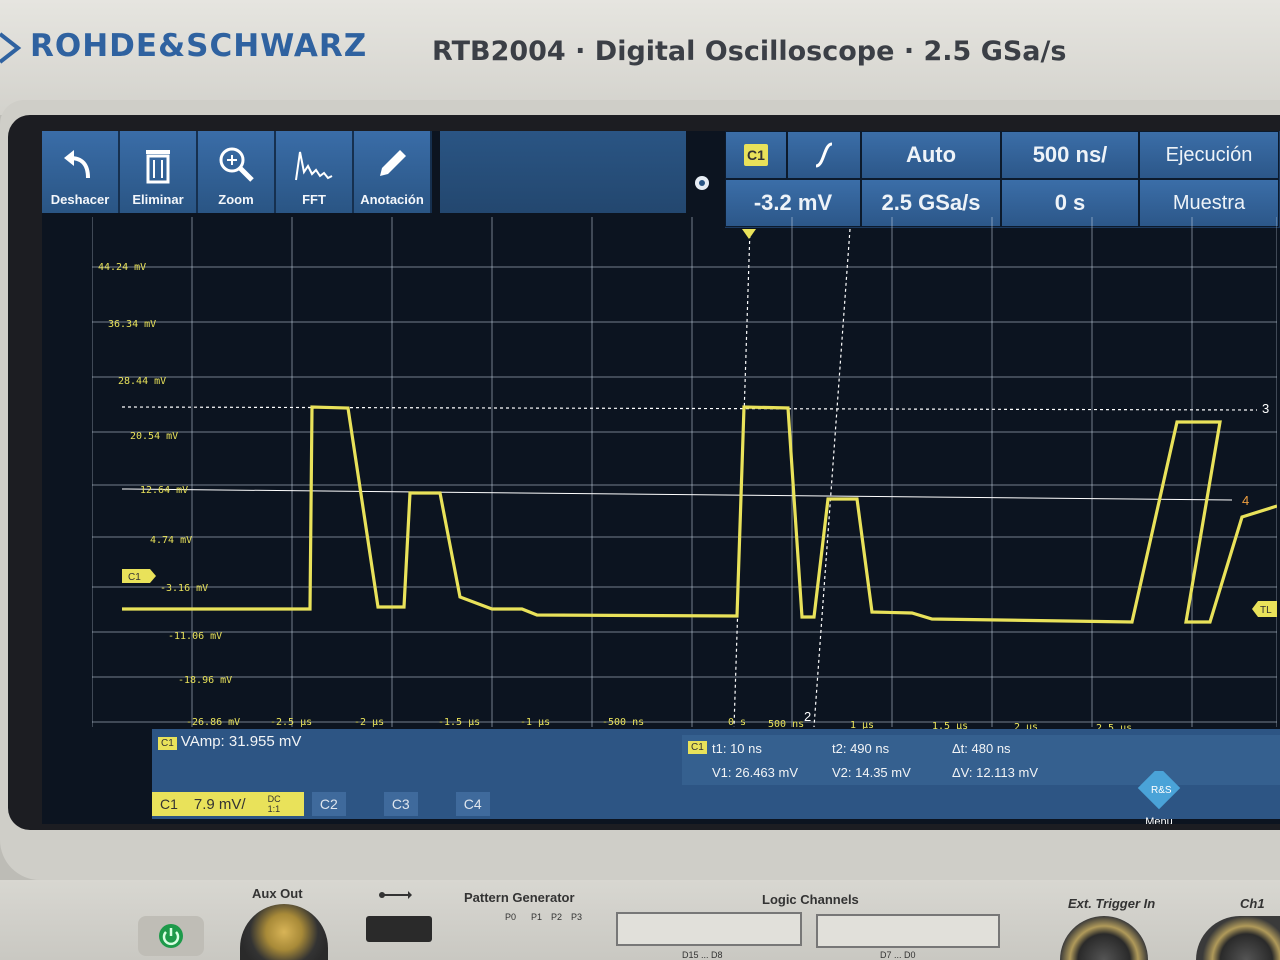 The image size is (1280, 960). I want to click on logic-high-label: D15 ... D8, so click(702, 955).